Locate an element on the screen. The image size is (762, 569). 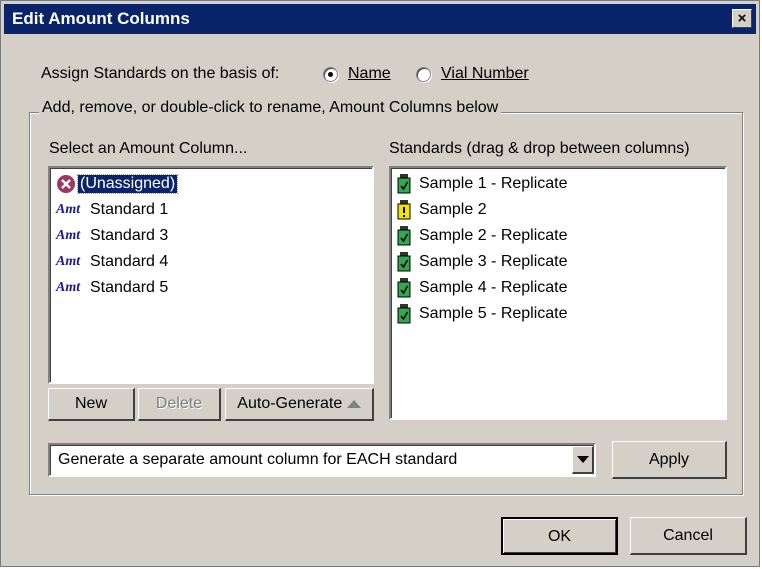
chevron-down-icon is located at coordinates (582, 459).